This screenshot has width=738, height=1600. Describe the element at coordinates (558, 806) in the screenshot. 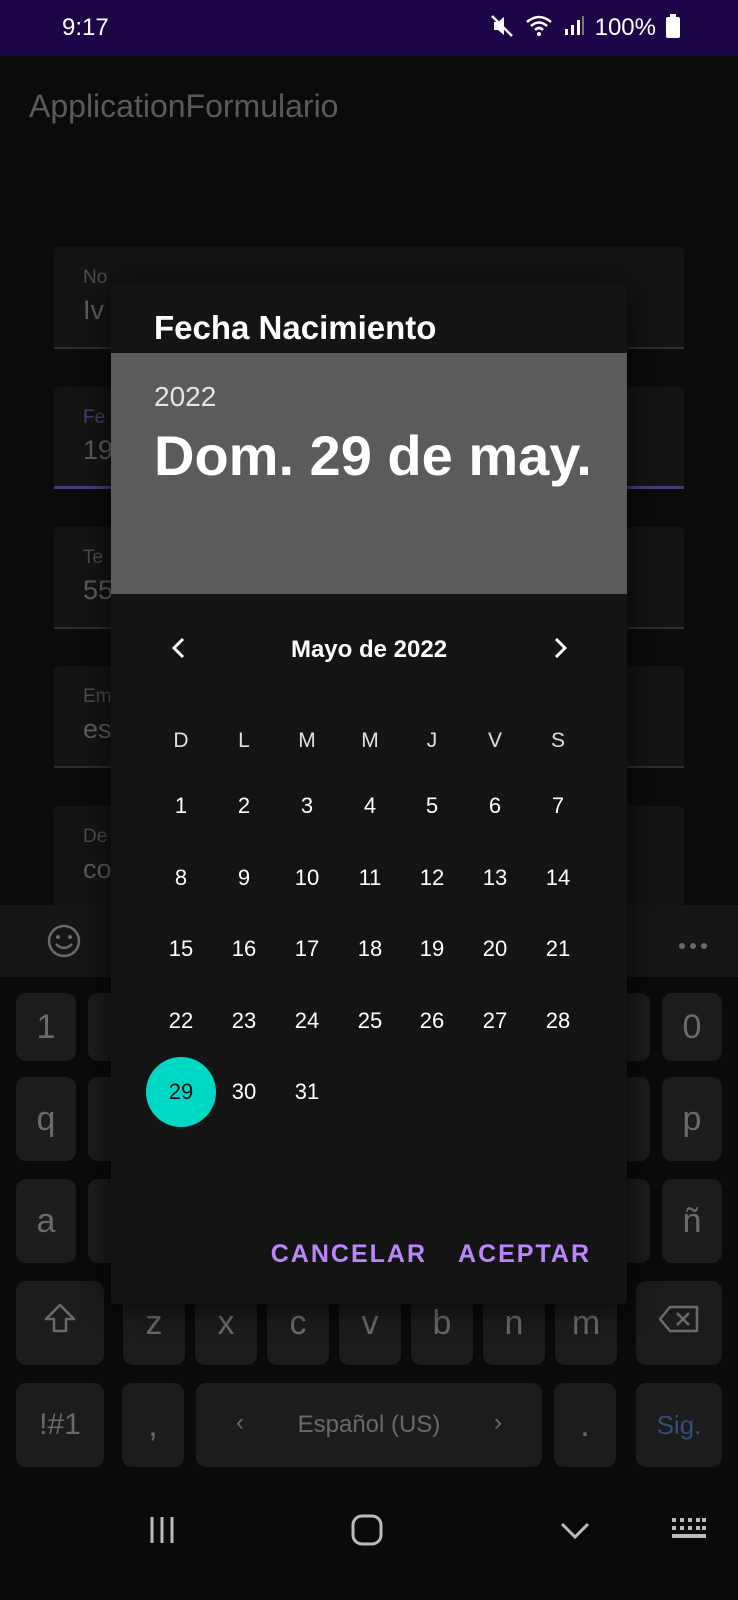

I see `calendar-day: 7` at that location.